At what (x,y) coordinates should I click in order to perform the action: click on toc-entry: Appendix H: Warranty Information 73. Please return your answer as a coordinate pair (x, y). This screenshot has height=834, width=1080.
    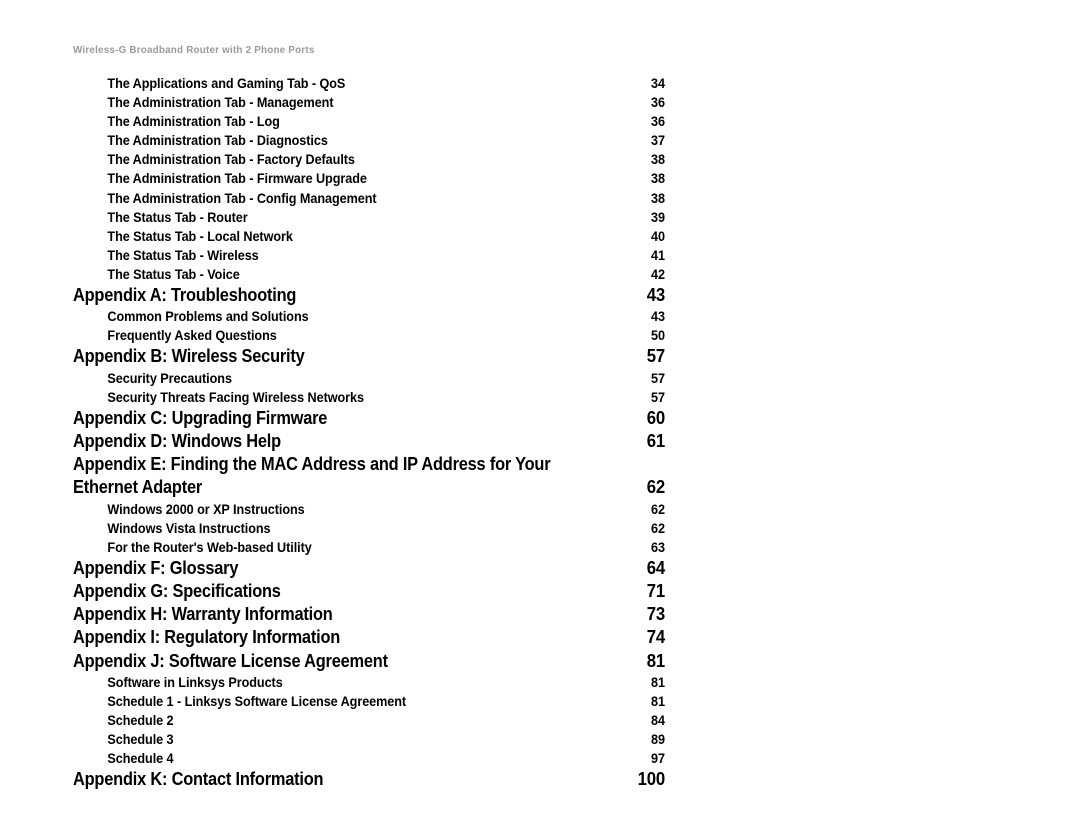
    Looking at the image, I should click on (369, 614).